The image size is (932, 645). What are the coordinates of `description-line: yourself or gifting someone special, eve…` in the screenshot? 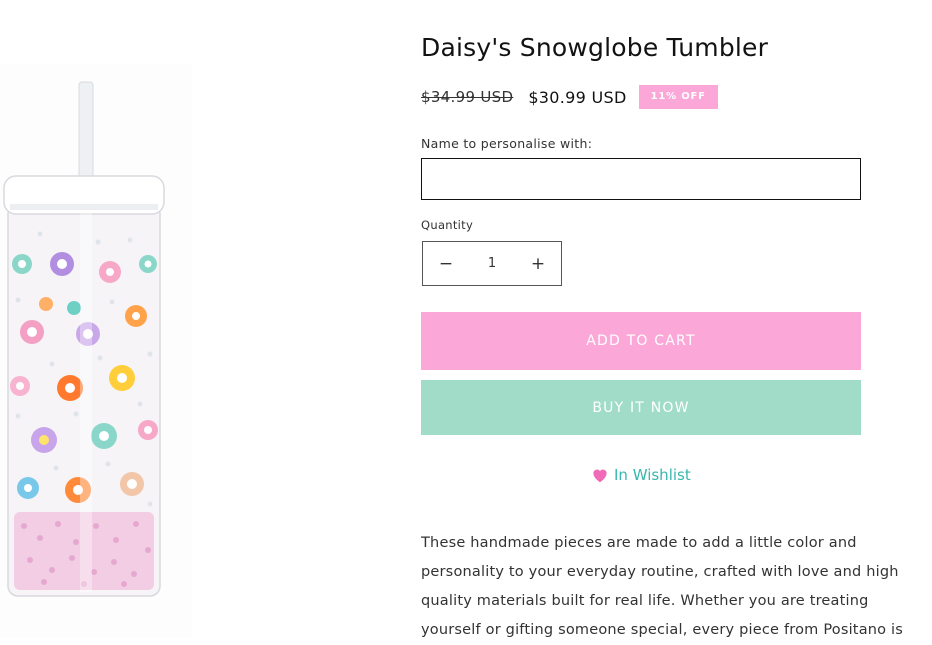 It's located at (662, 630).